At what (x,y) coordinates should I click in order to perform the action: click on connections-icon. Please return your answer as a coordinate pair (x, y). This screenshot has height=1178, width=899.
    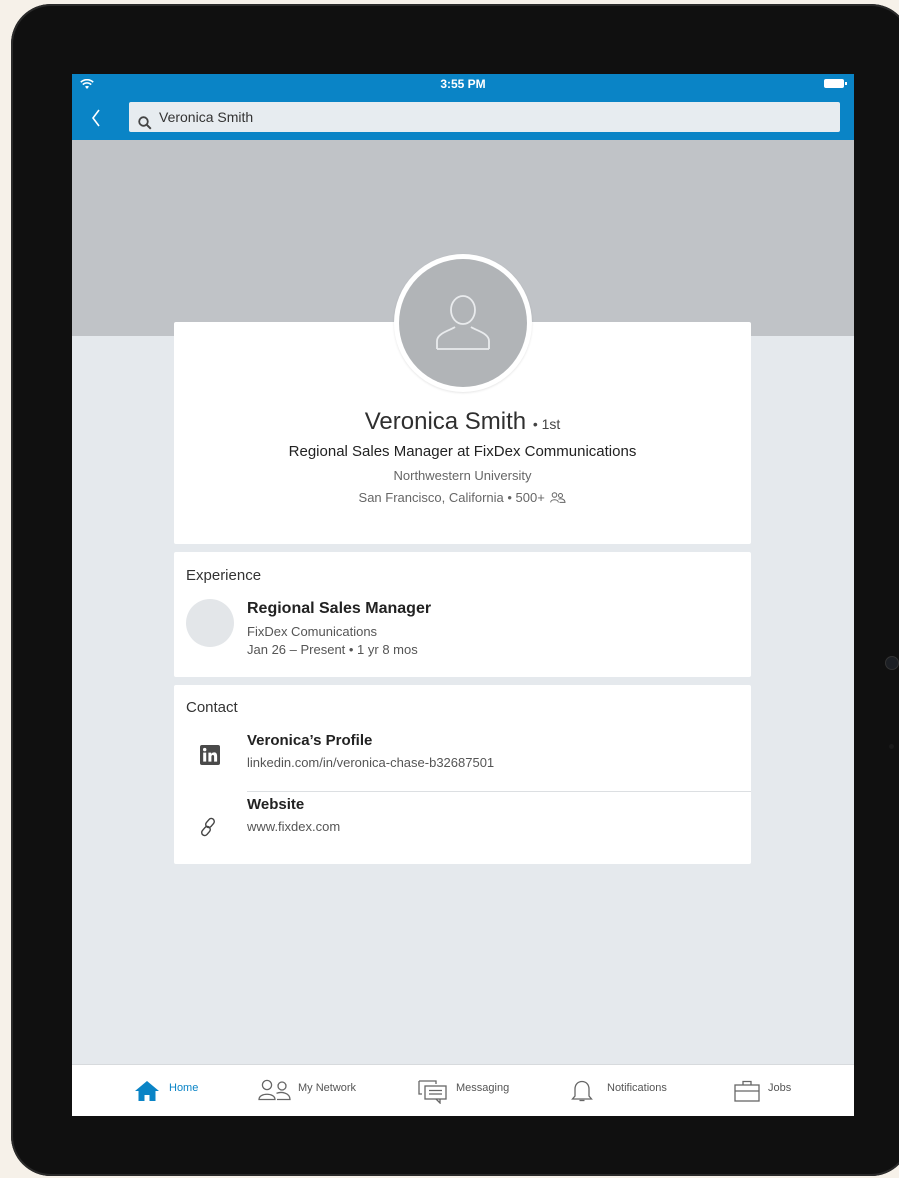
    Looking at the image, I should click on (558, 497).